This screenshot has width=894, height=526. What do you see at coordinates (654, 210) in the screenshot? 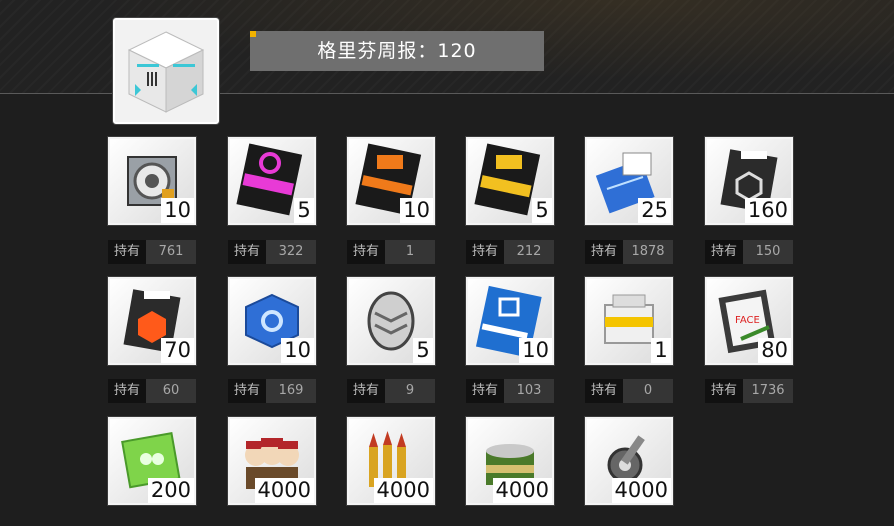
I see `item-quantity: 25` at bounding box center [654, 210].